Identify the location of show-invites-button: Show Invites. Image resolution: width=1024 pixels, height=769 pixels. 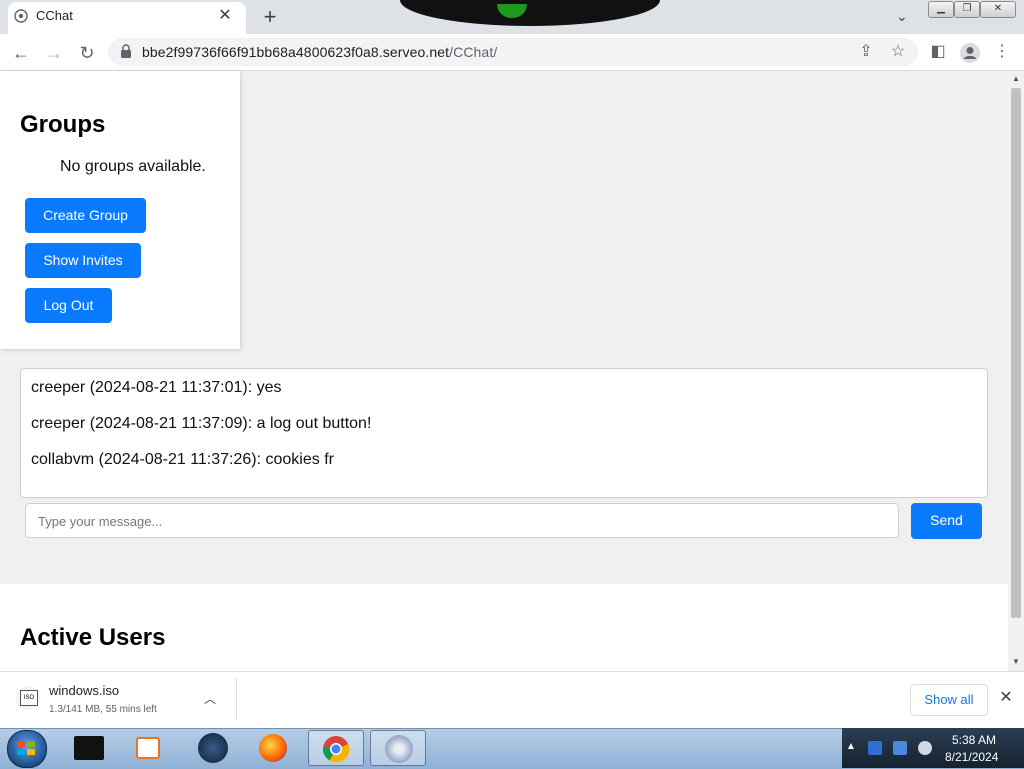
(83, 260).